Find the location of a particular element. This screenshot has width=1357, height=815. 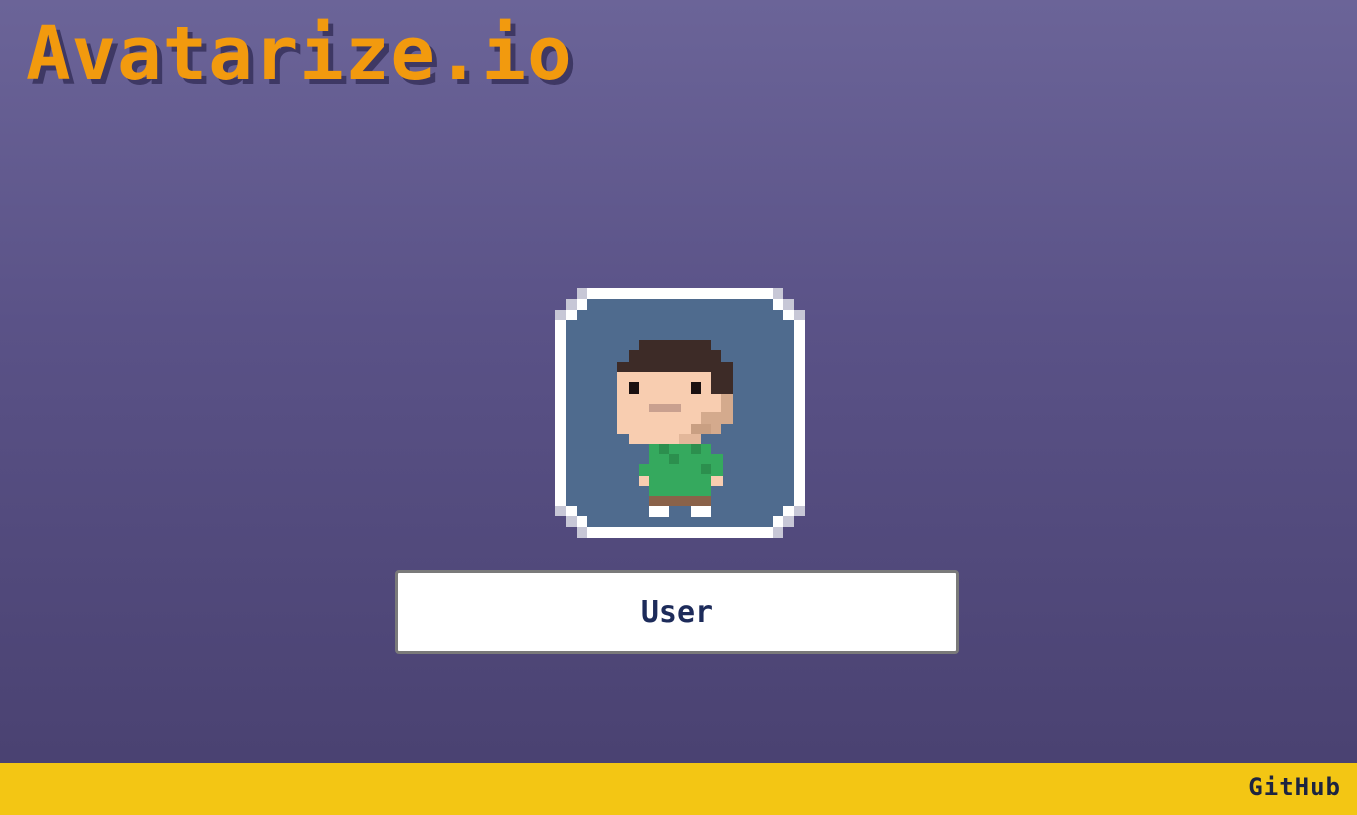

avatar-preview is located at coordinates (680, 413).